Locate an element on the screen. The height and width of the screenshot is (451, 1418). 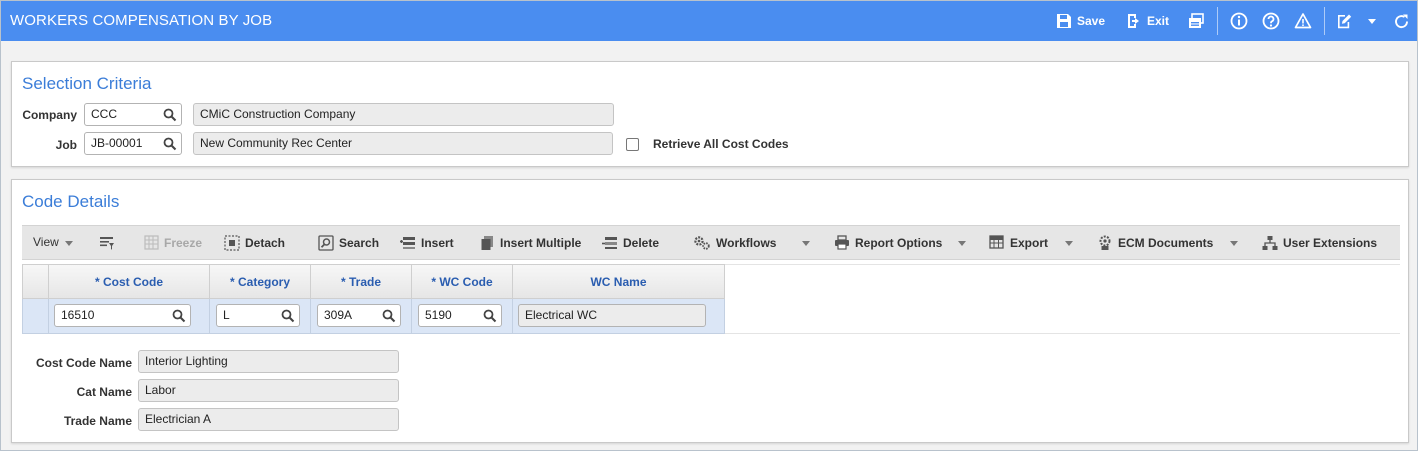
gears-icon is located at coordinates (702, 243).